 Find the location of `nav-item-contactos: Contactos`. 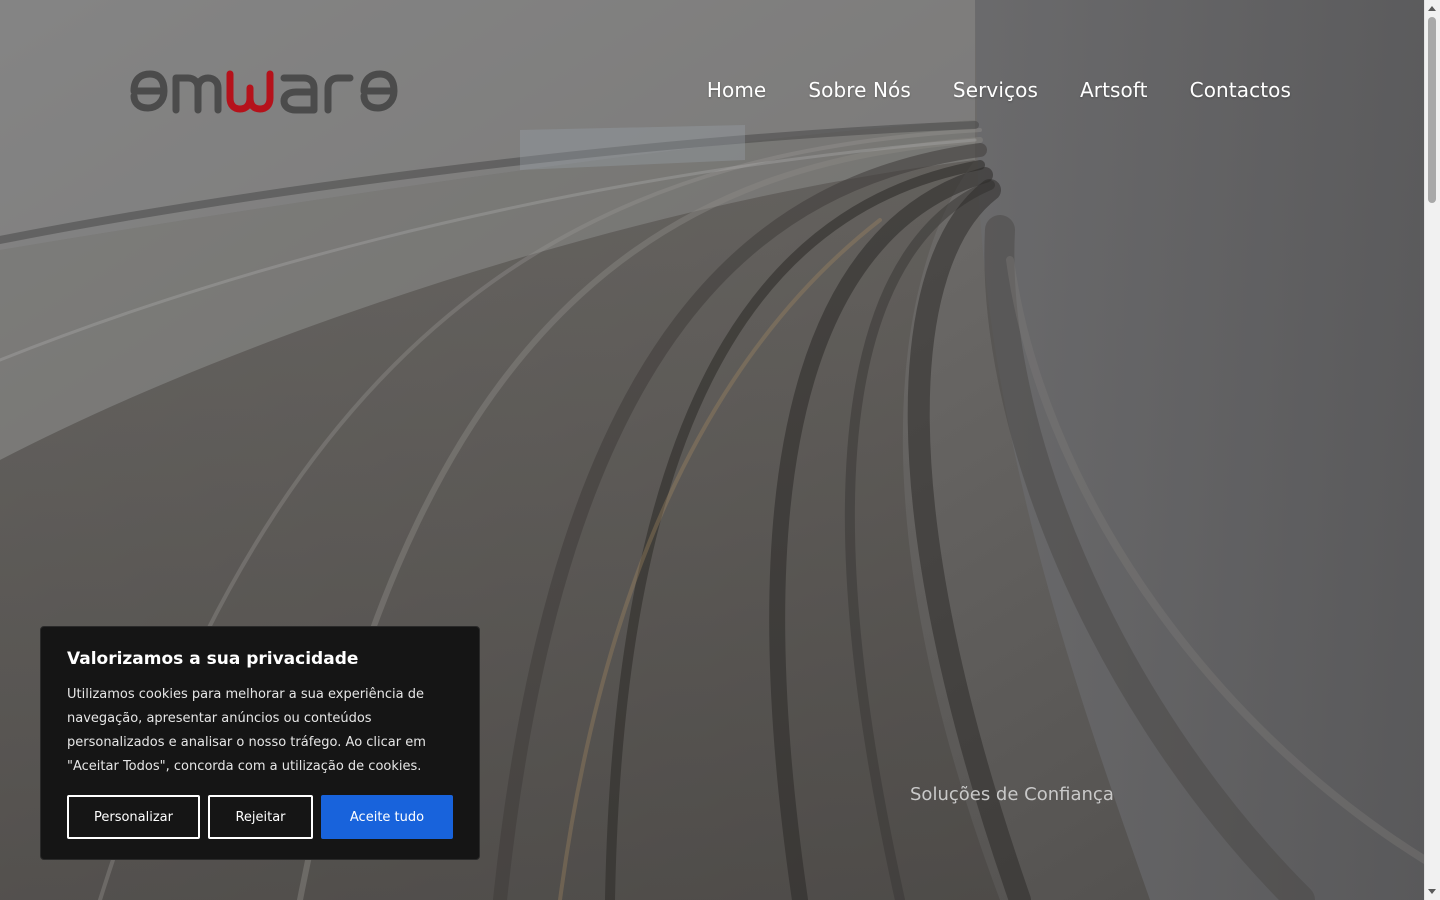

nav-item-contactos: Contactos is located at coordinates (1240, 90).